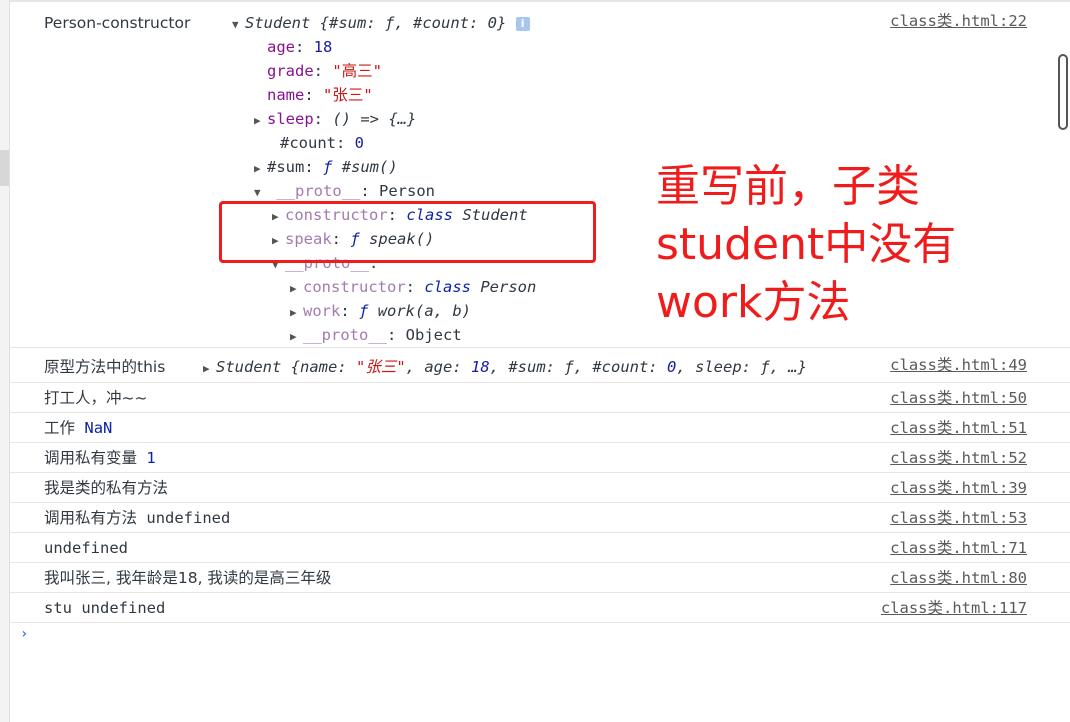 The width and height of the screenshot is (1070, 722). What do you see at coordinates (320, 95) in the screenshot?
I see `prop-name: name: "张三"` at bounding box center [320, 95].